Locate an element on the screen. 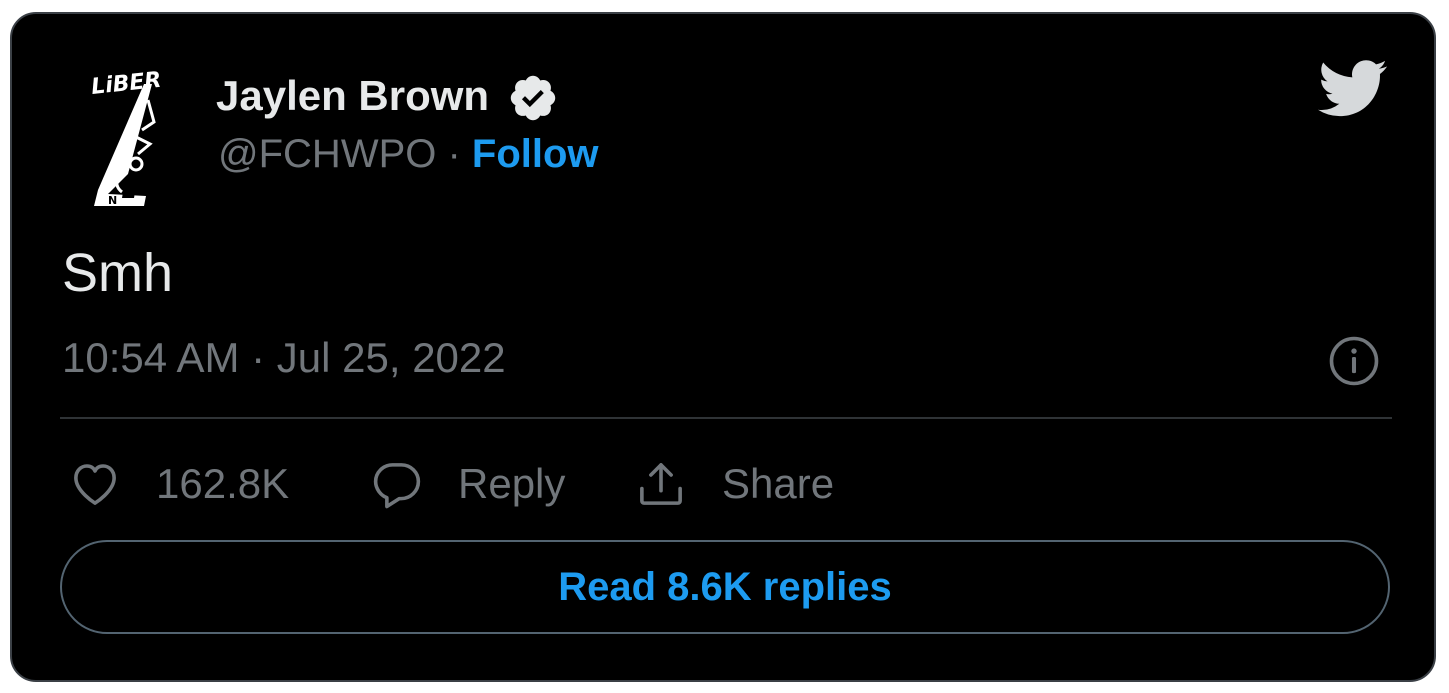  svg-text: N is located at coordinates (112, 200).